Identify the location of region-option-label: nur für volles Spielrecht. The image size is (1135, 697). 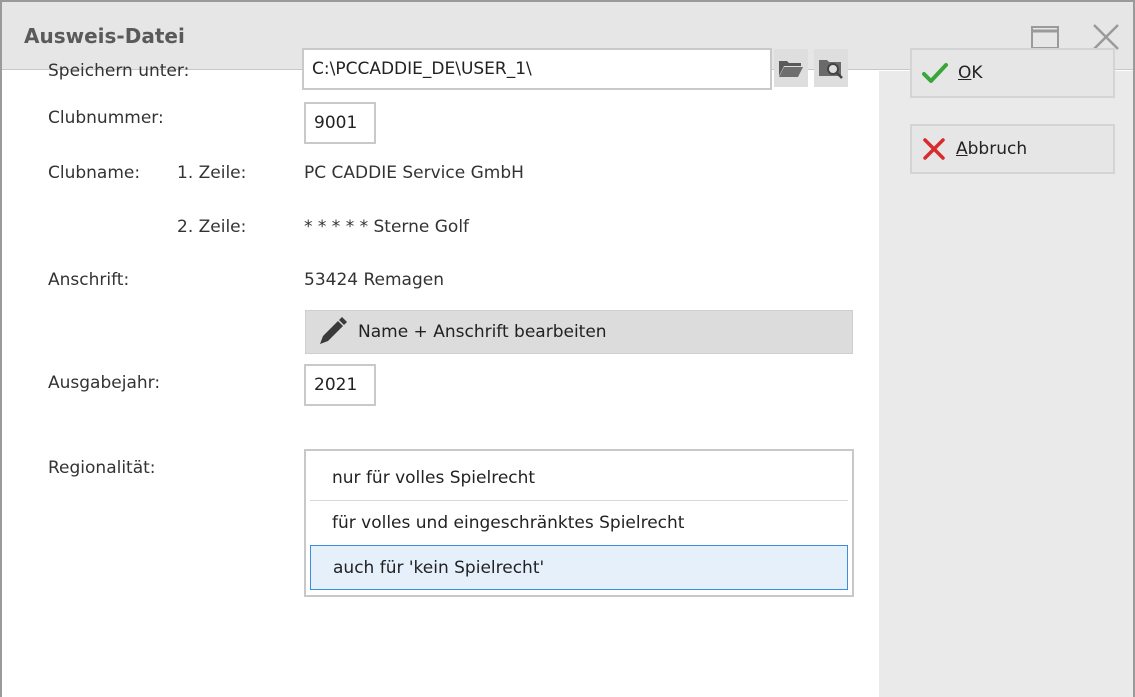
(434, 477).